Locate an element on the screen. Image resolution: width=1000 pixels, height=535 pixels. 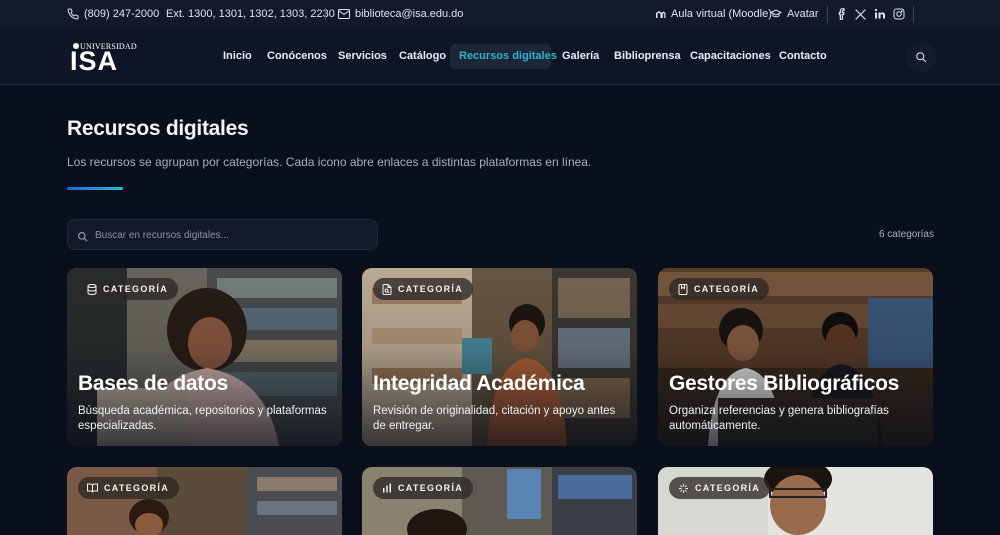
nav-item-recursos-digitales: Recursos digitales is located at coordinates (503, 56).